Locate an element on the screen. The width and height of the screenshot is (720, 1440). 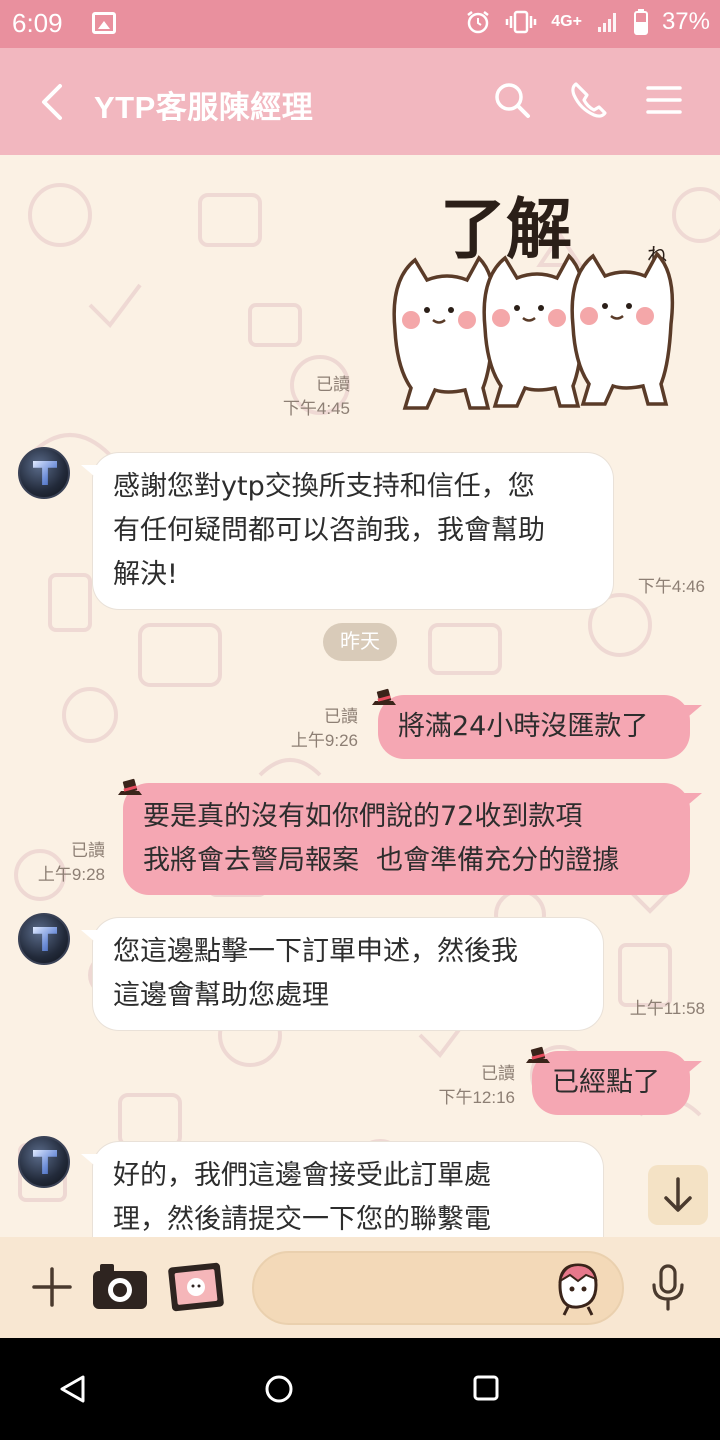
sticker-understood: 了解 ね is located at coordinates (535, 297).